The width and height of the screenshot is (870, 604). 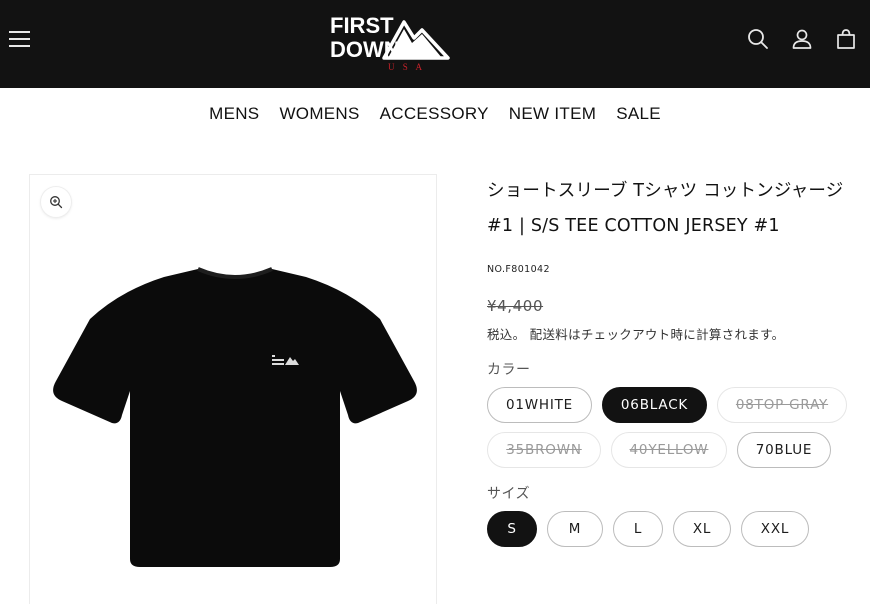 What do you see at coordinates (782, 405) in the screenshot?
I see `color-option: 08TOP GRAY` at bounding box center [782, 405].